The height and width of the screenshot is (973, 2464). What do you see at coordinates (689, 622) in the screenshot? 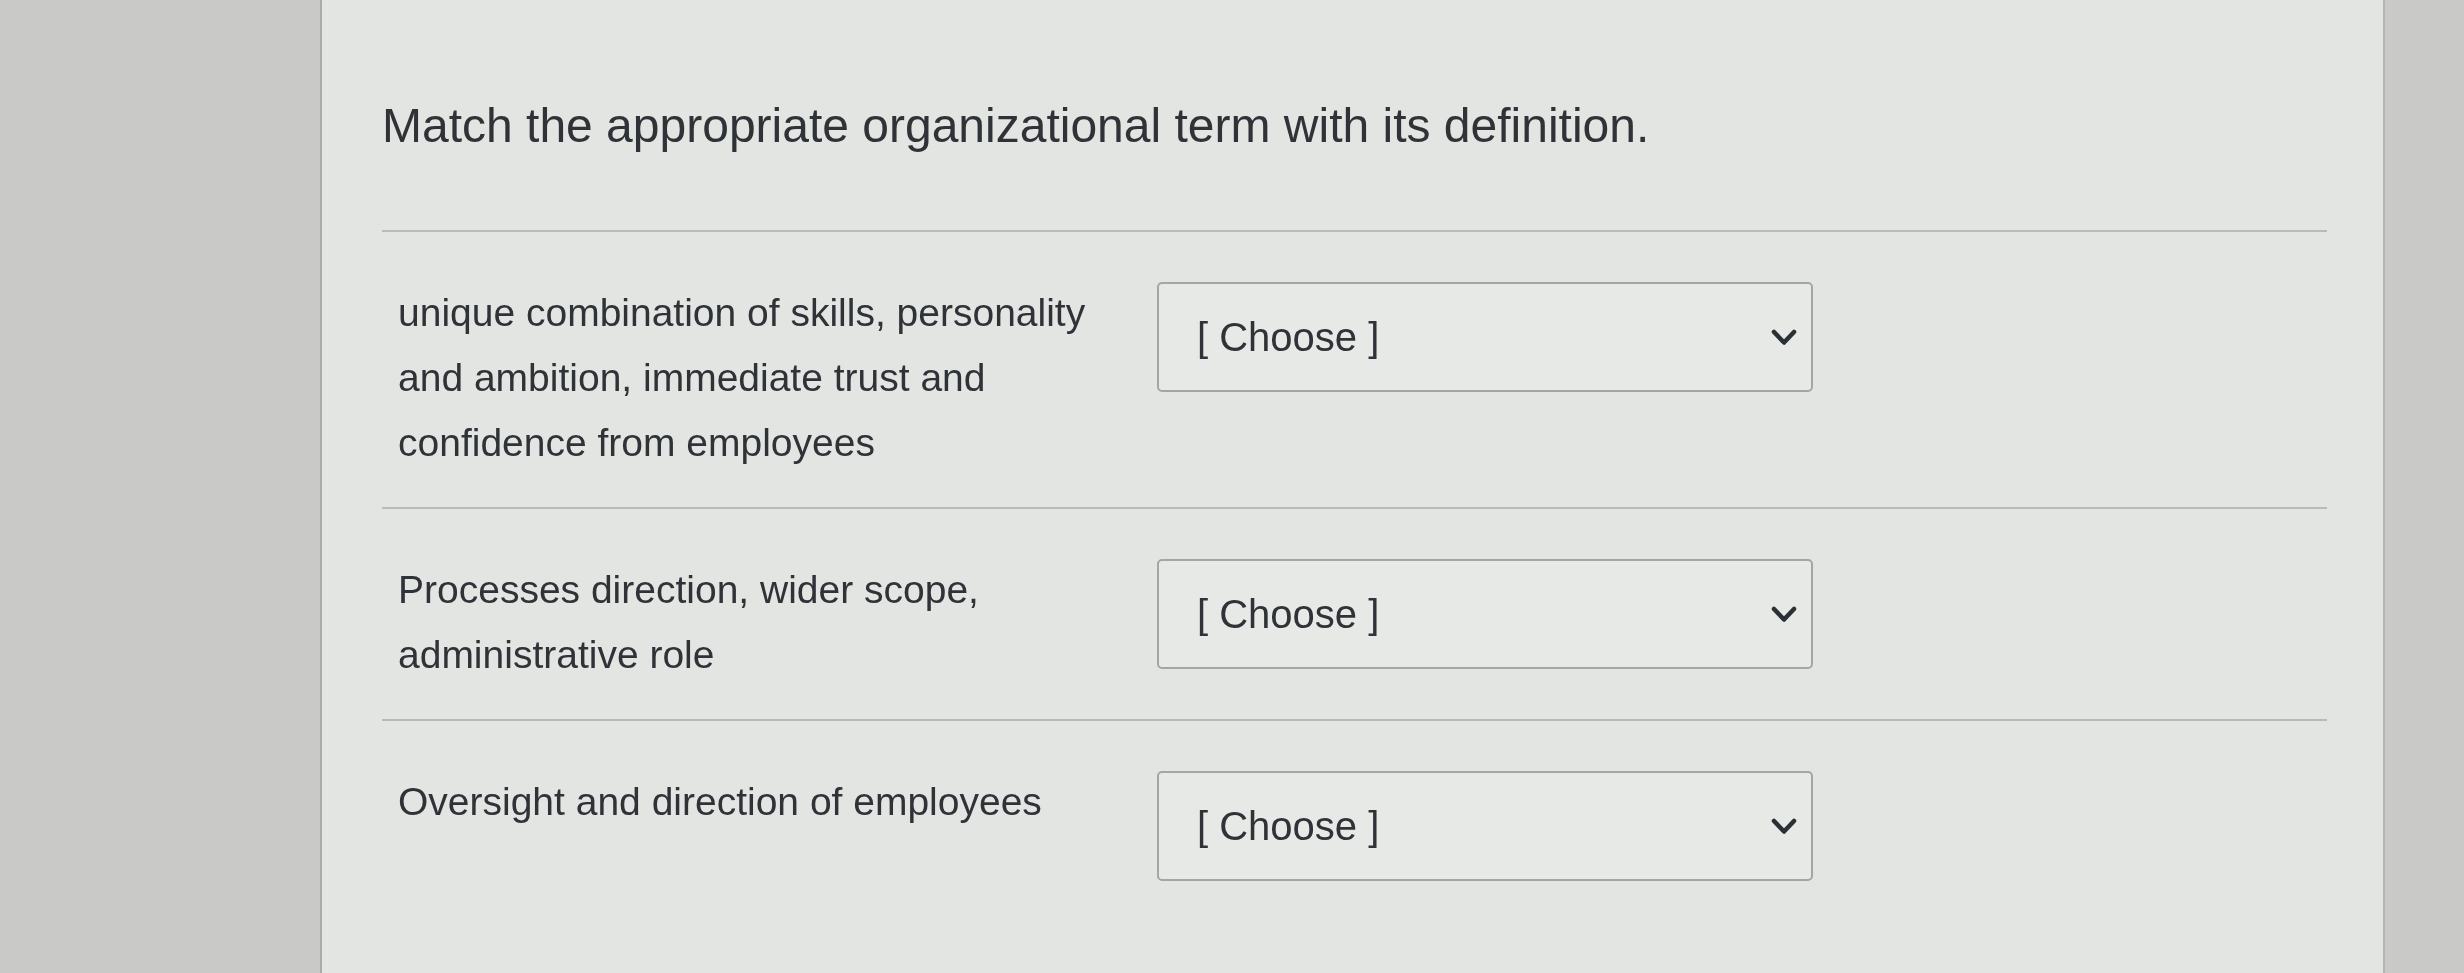
I see `definition-text: Processes direction, wider scope, administrative role` at bounding box center [689, 622].